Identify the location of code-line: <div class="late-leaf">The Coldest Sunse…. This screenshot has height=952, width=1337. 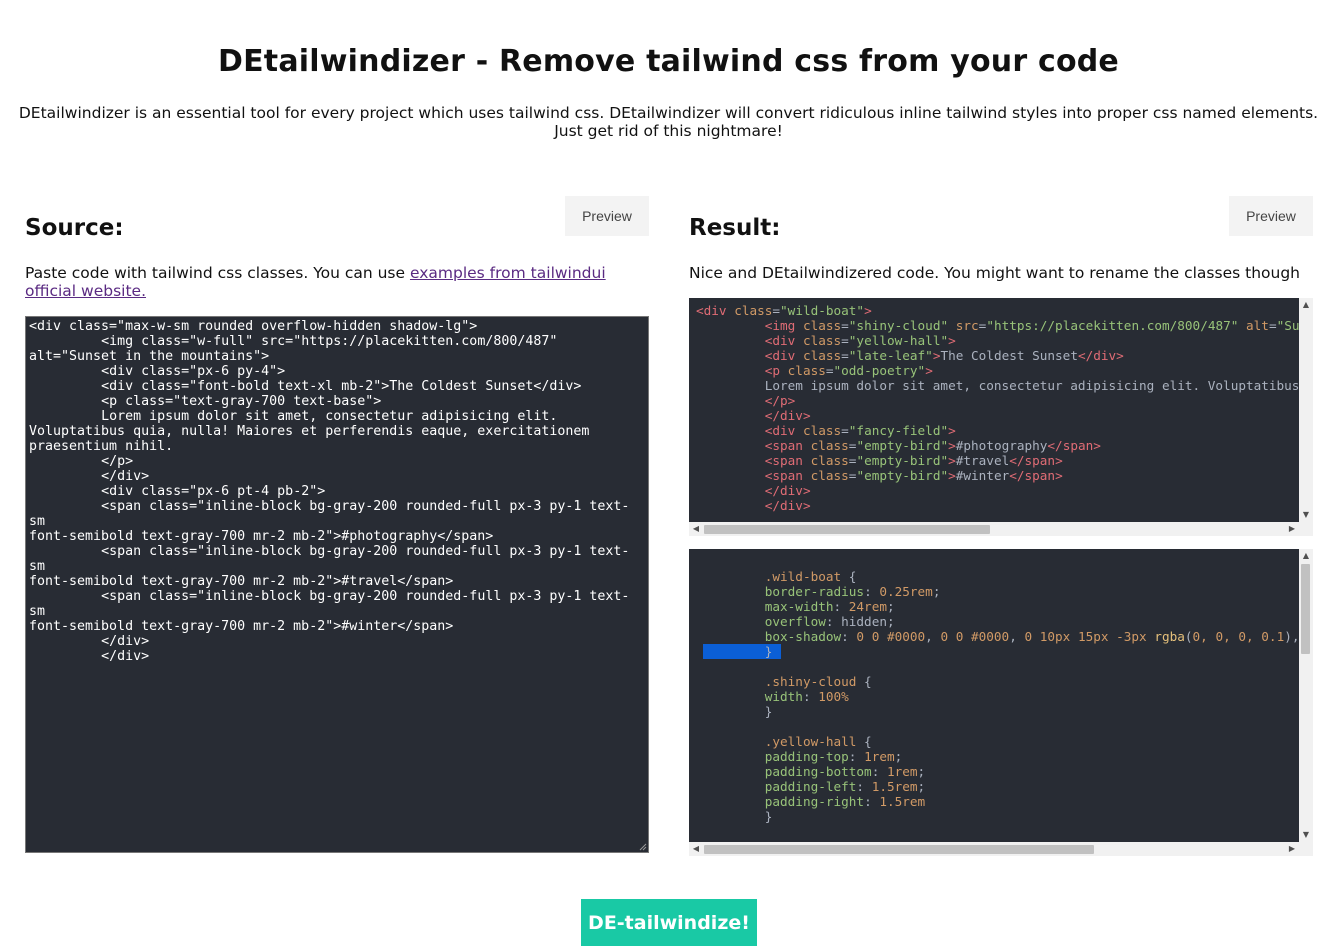
(997, 355).